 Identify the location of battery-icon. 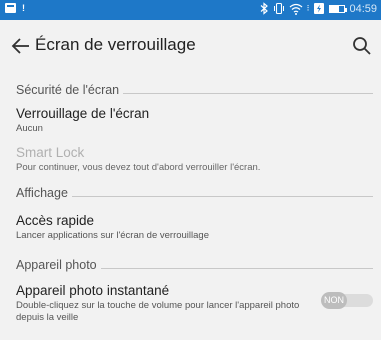
(338, 8).